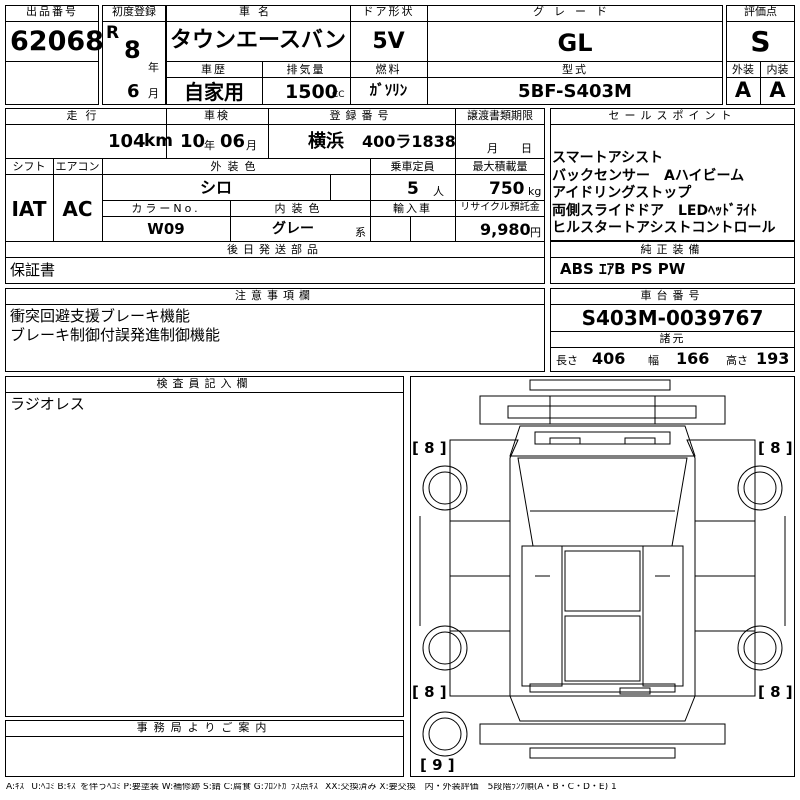 The image size is (800, 800). I want to click on recycle-label: リサイクル預託金, so click(500, 207).